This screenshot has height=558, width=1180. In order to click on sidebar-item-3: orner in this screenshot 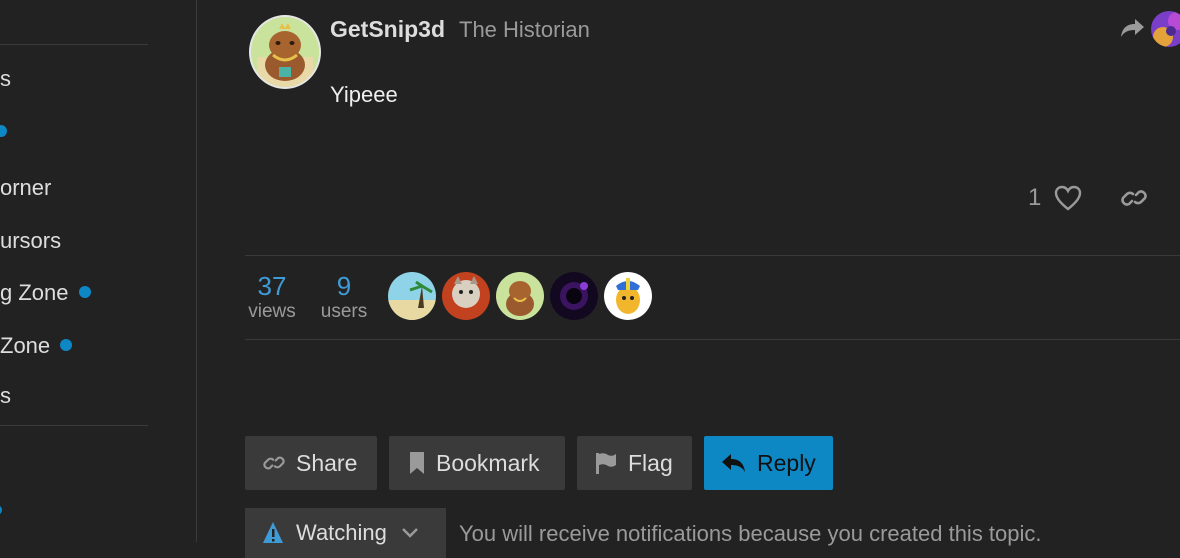, I will do `click(25, 188)`.